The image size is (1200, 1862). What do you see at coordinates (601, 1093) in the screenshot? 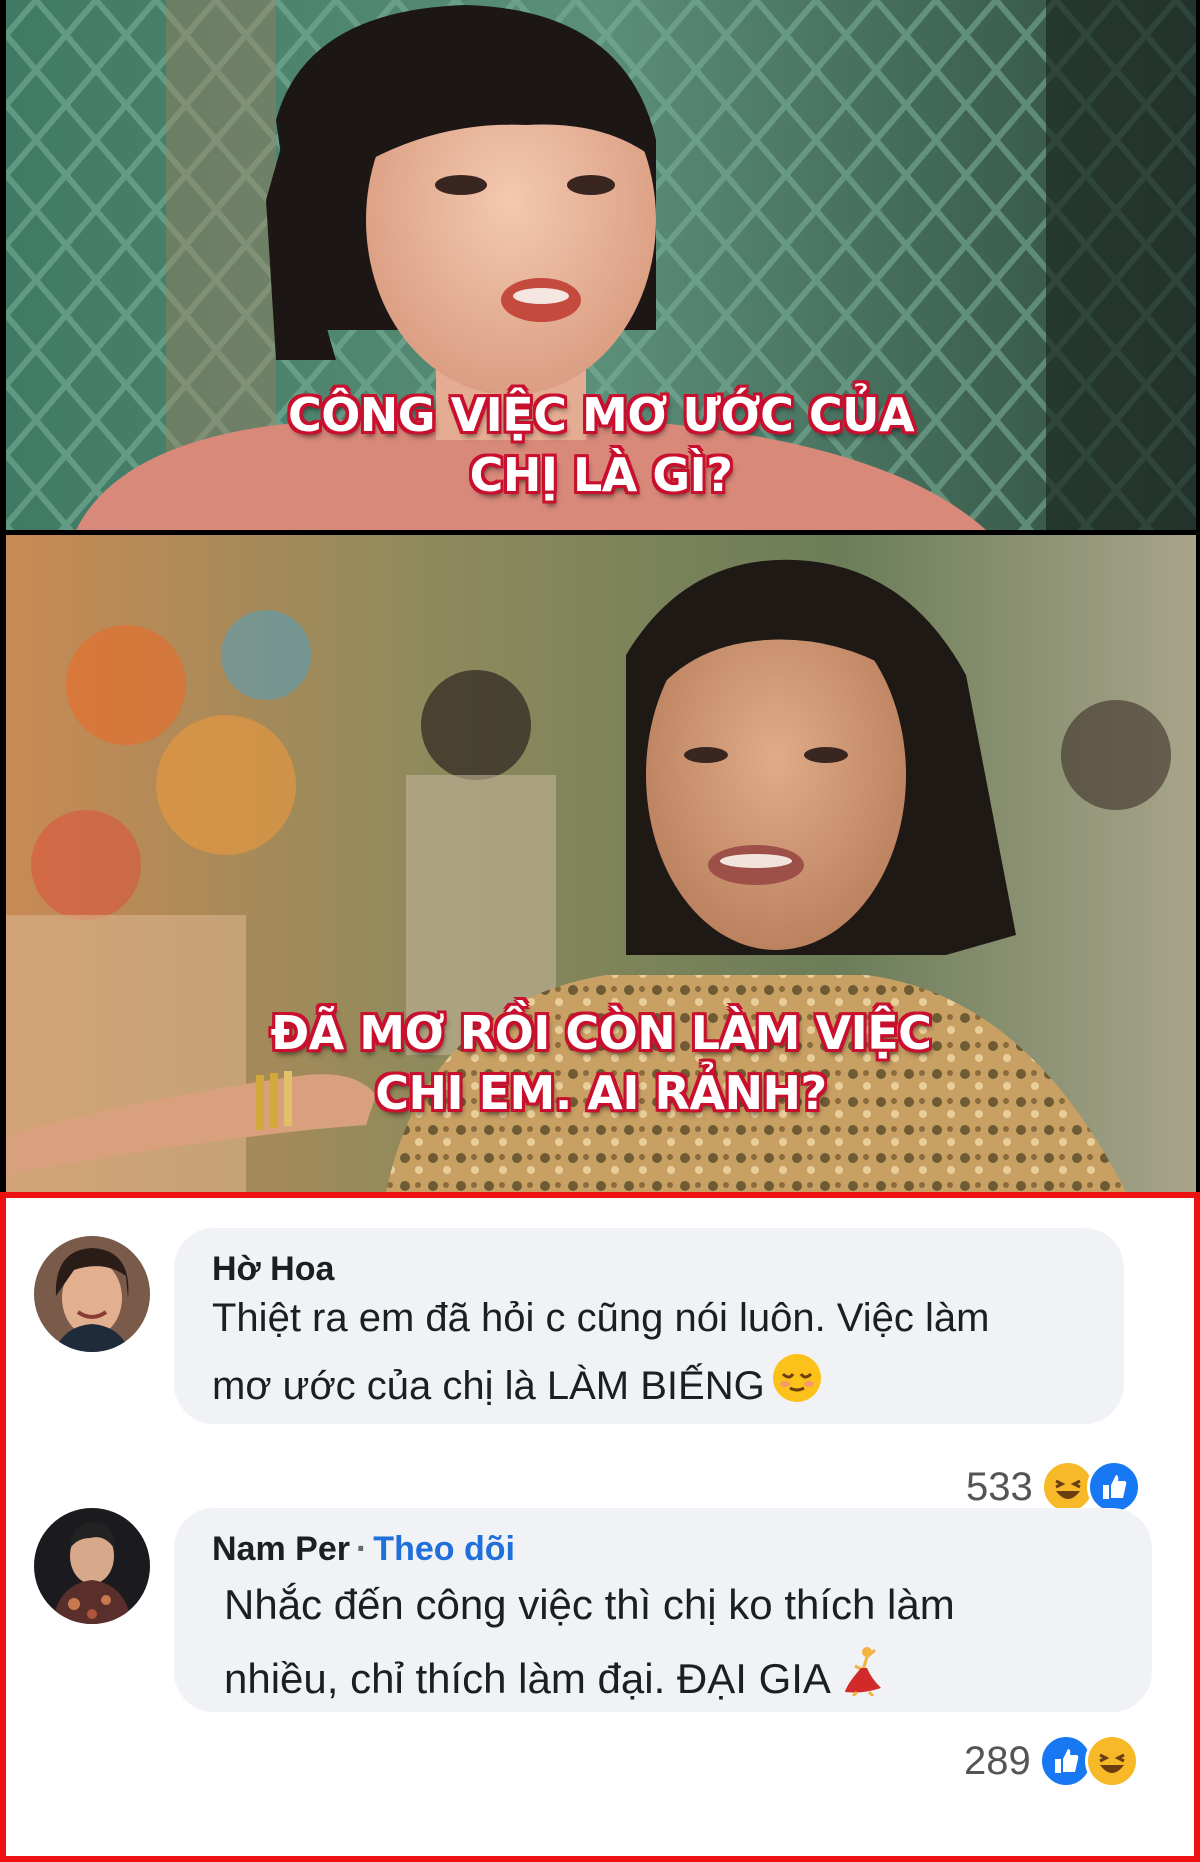
I see `caption-line: CHI EM. AI RẢNH?` at bounding box center [601, 1093].